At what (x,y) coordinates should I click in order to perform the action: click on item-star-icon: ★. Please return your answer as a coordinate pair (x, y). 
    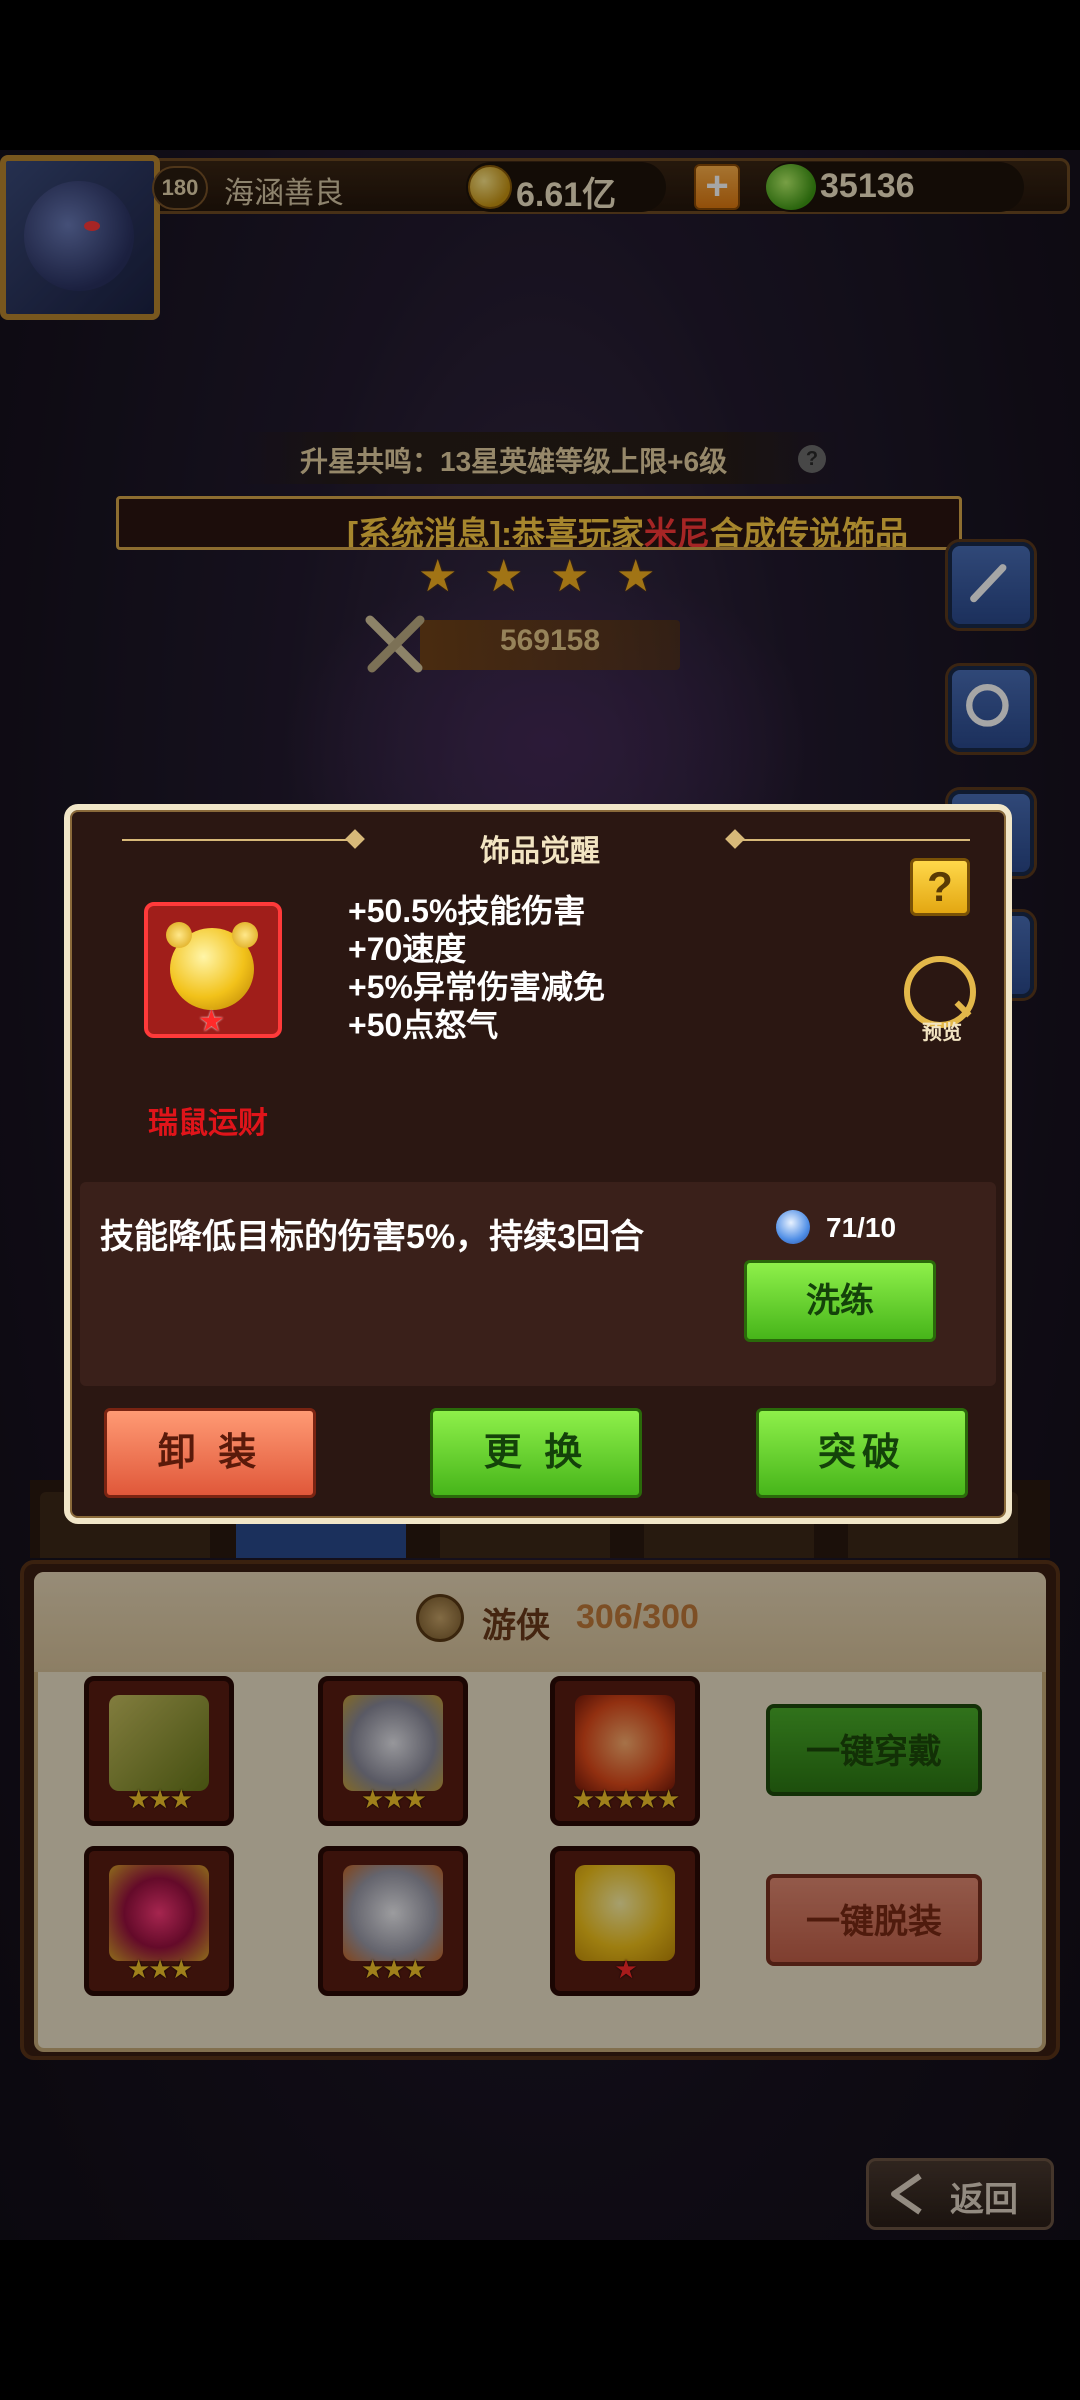
    Looking at the image, I should click on (211, 1021).